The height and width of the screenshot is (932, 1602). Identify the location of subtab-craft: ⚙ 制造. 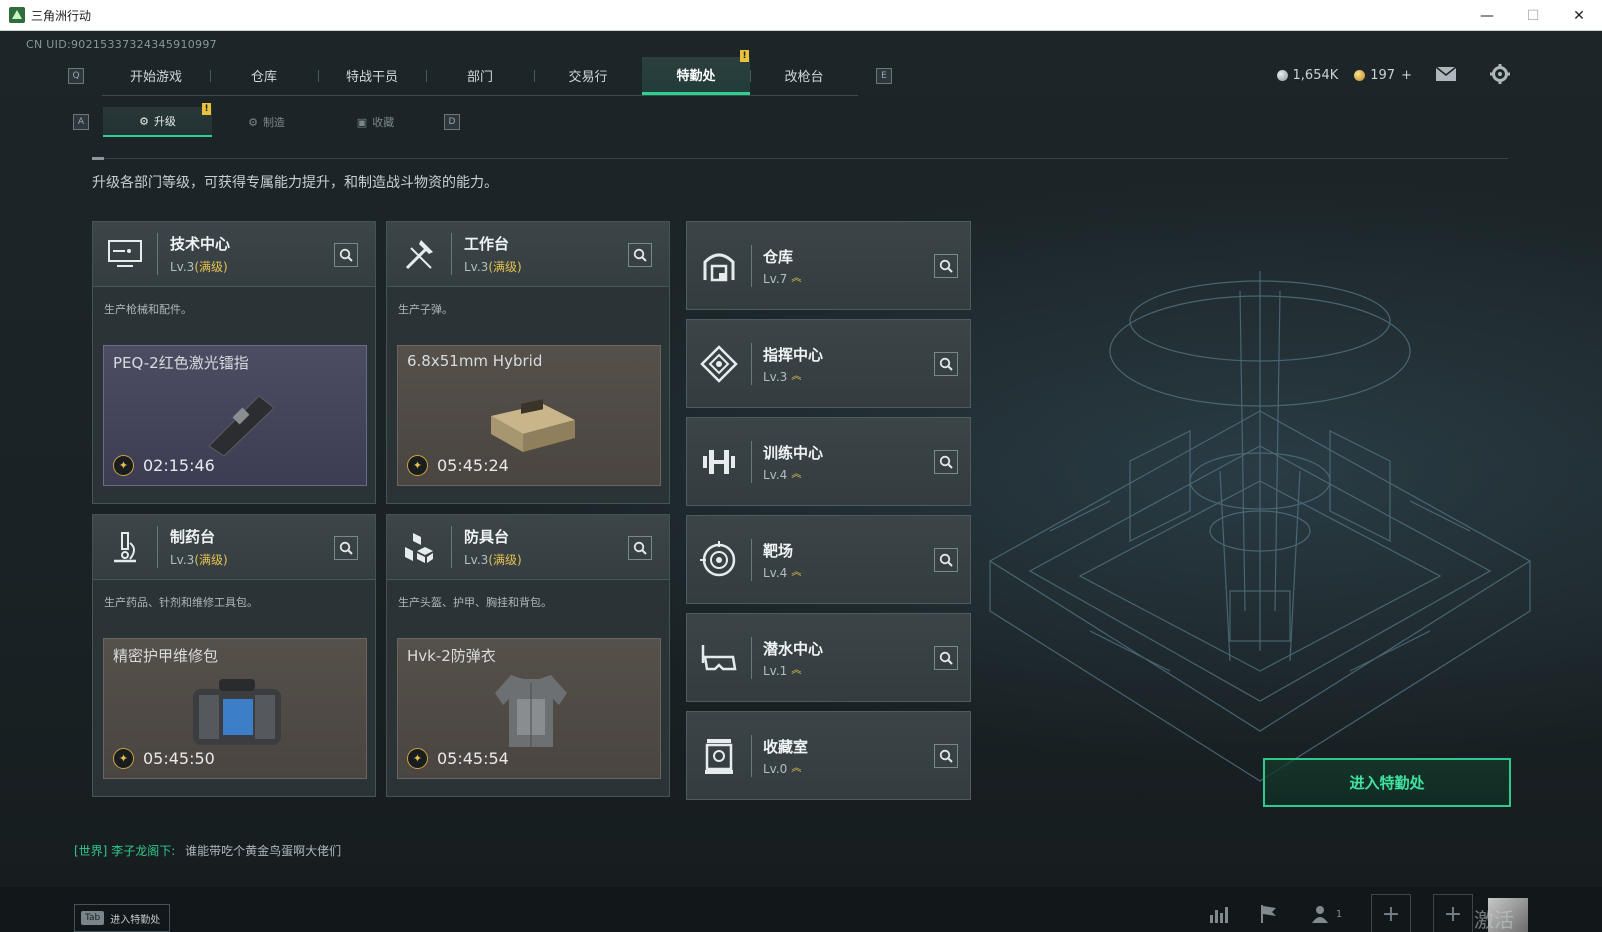
(266, 122).